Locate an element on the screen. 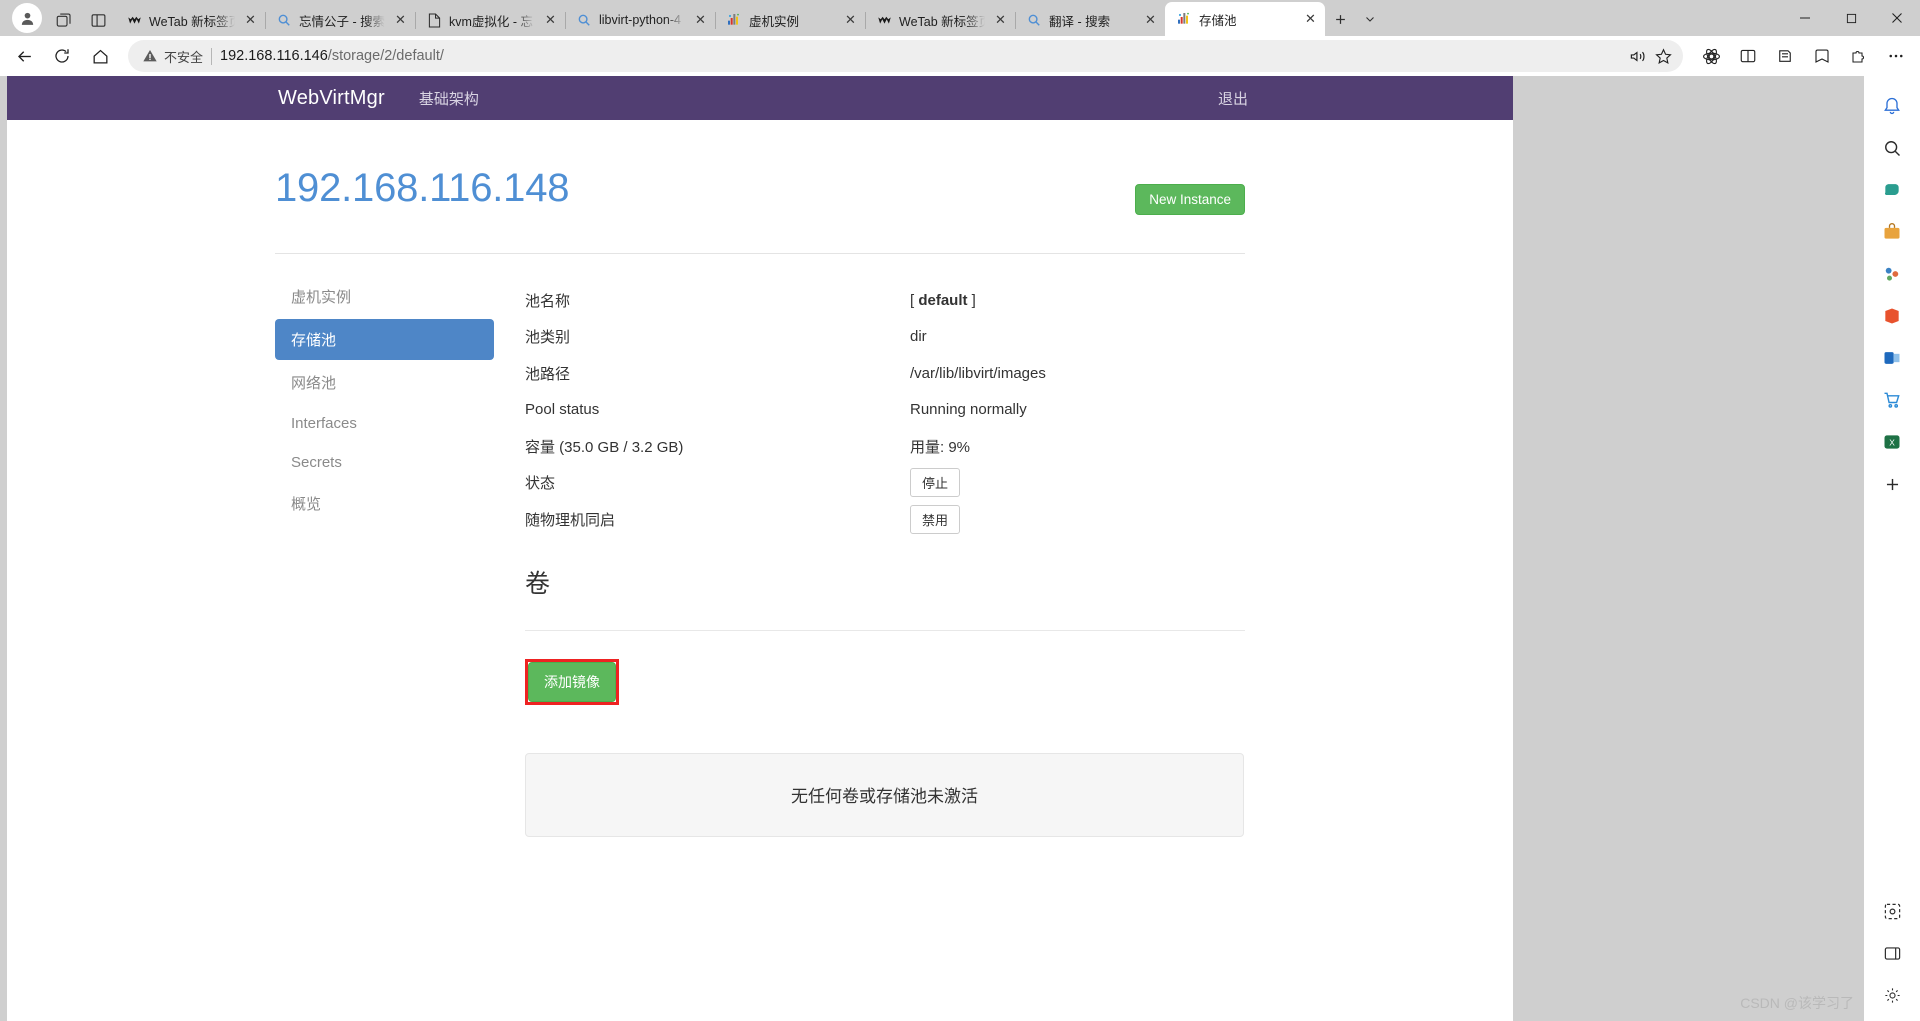  add-sidebar-app-icon is located at coordinates (1892, 484).